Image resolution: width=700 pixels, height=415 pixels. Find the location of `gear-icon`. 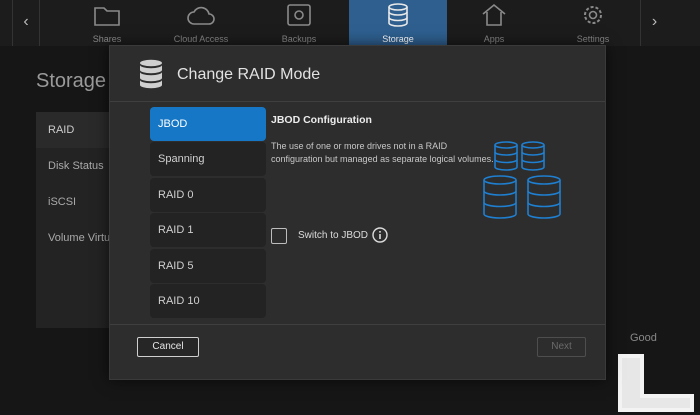

gear-icon is located at coordinates (593, 15).